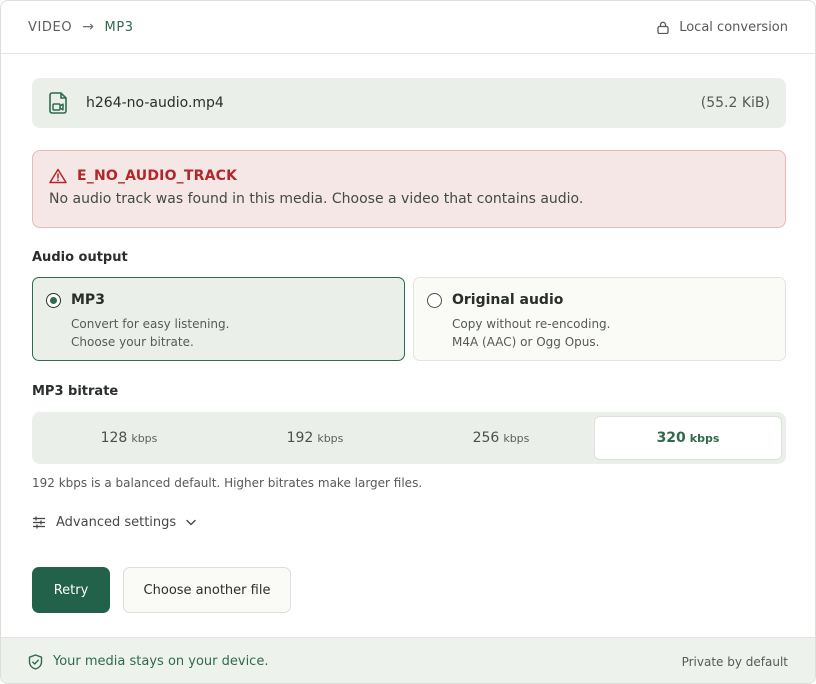  What do you see at coordinates (81, 27) in the screenshot?
I see `breadcrumb: VIDEO → MP3` at bounding box center [81, 27].